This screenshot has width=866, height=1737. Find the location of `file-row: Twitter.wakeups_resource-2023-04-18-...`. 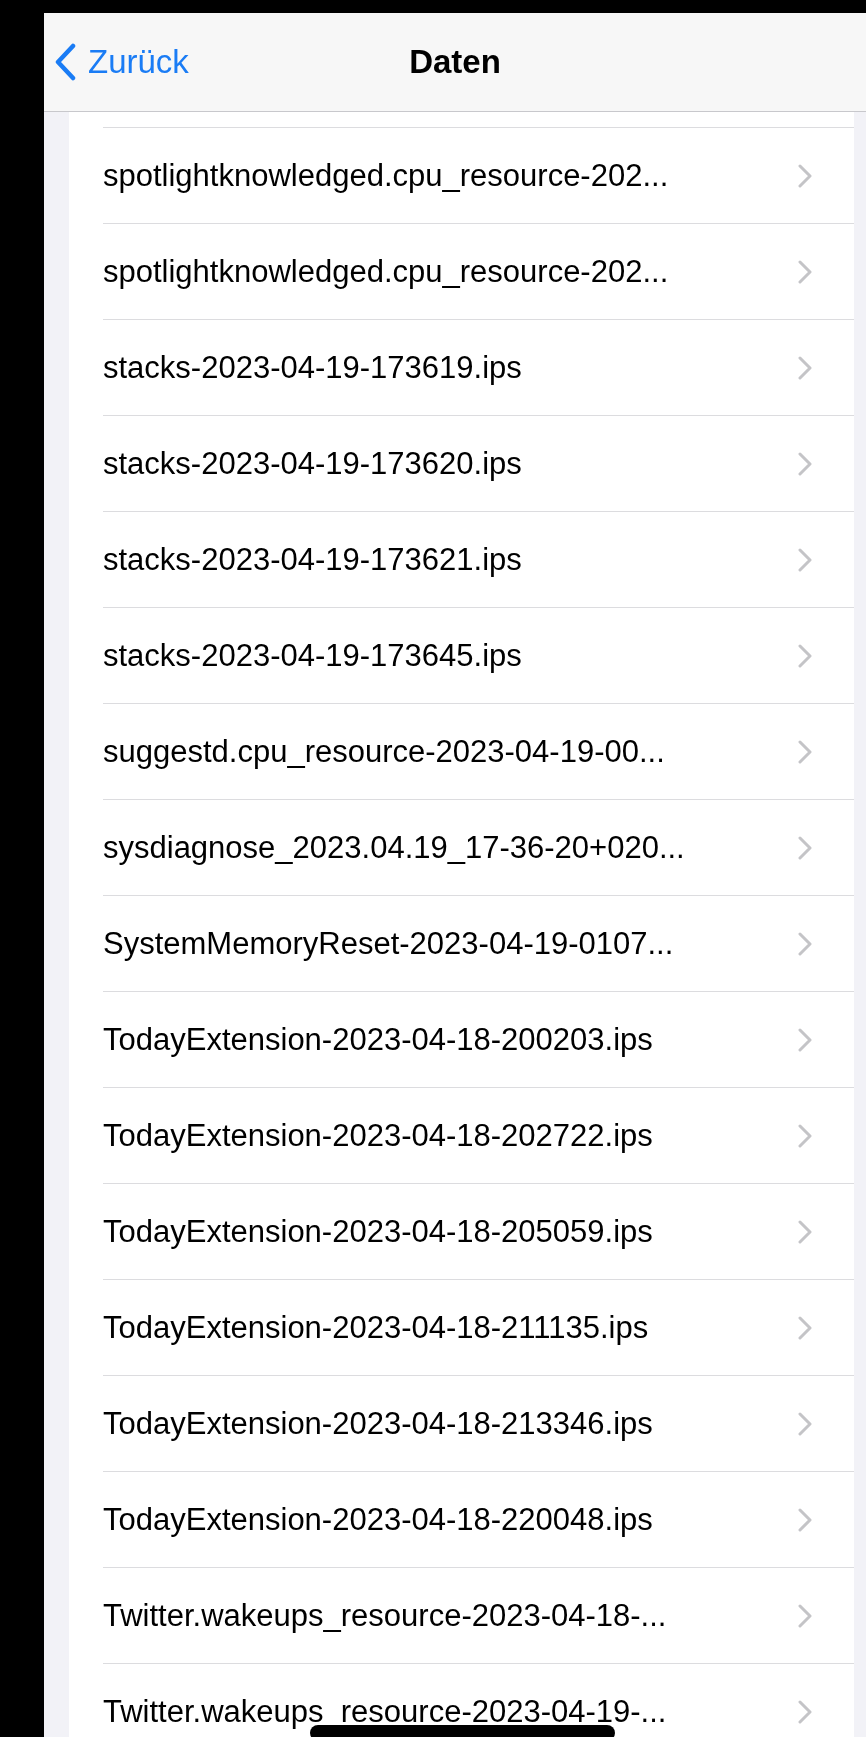

file-row: Twitter.wakeups_resource-2023-04-18-... is located at coordinates (478, 1615).